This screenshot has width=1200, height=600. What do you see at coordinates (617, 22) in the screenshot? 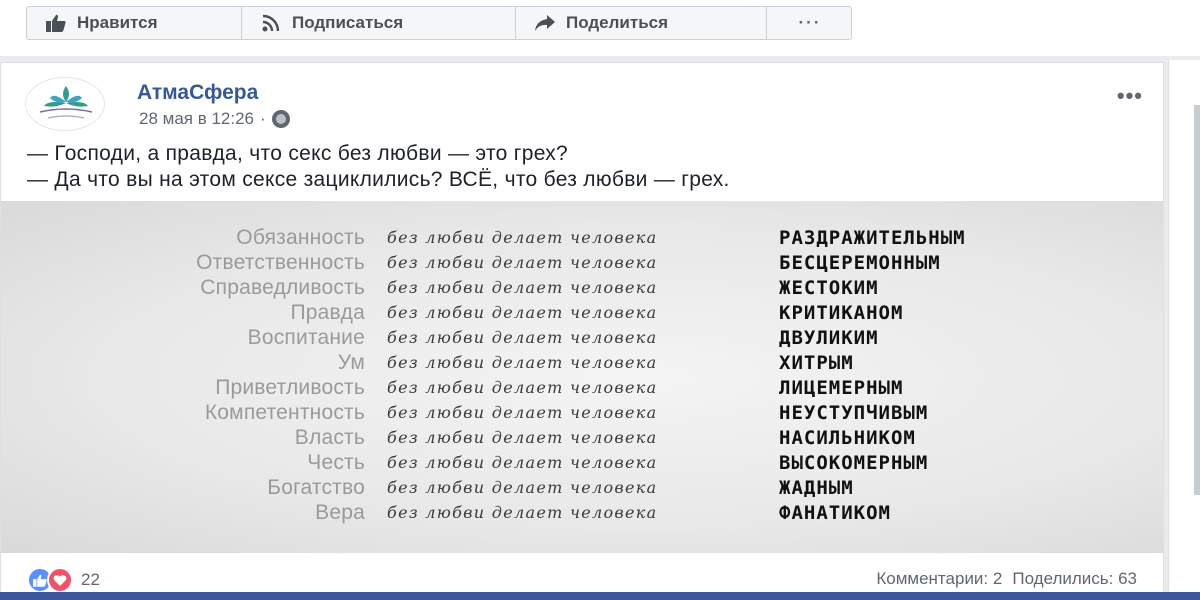
I see `share-page-label: Поделиться` at bounding box center [617, 22].